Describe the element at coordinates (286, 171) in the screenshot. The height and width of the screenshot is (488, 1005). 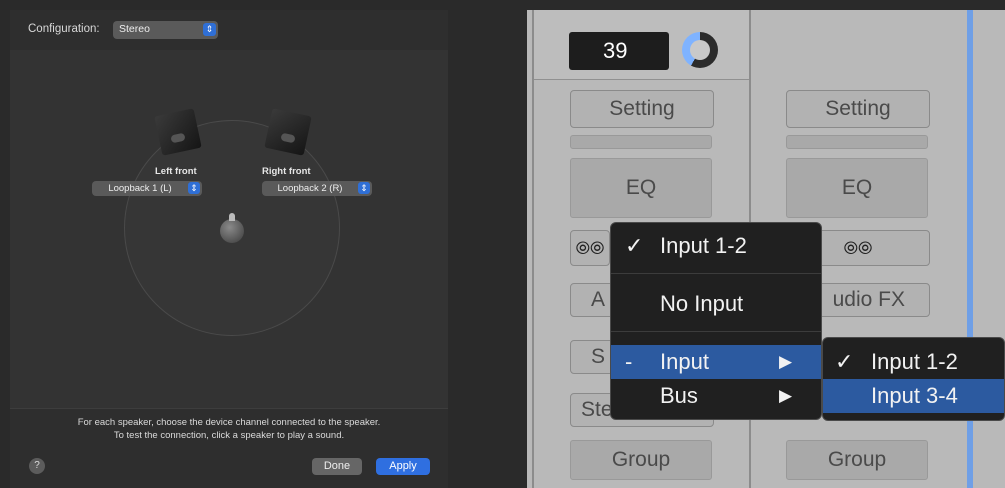
I see `right-front-label: Right front` at that location.